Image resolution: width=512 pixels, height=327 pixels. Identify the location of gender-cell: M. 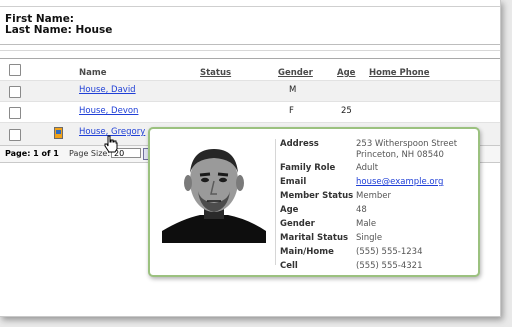
(293, 90).